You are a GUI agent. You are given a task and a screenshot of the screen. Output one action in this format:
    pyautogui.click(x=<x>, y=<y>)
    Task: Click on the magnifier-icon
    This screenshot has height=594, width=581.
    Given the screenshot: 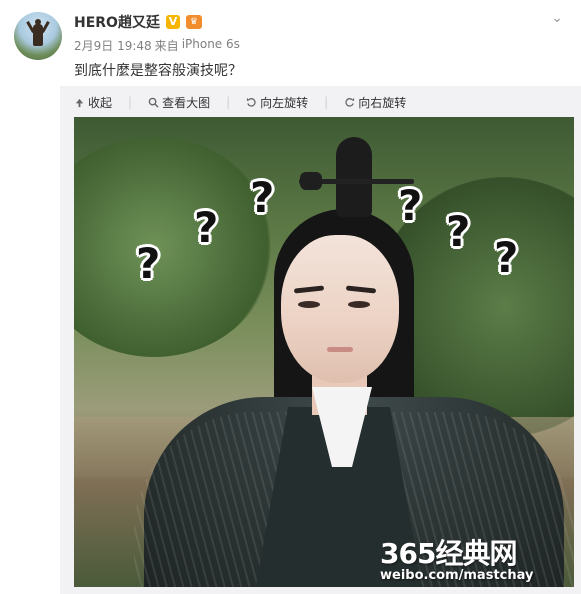 What is the action you would take?
    pyautogui.click(x=153, y=102)
    